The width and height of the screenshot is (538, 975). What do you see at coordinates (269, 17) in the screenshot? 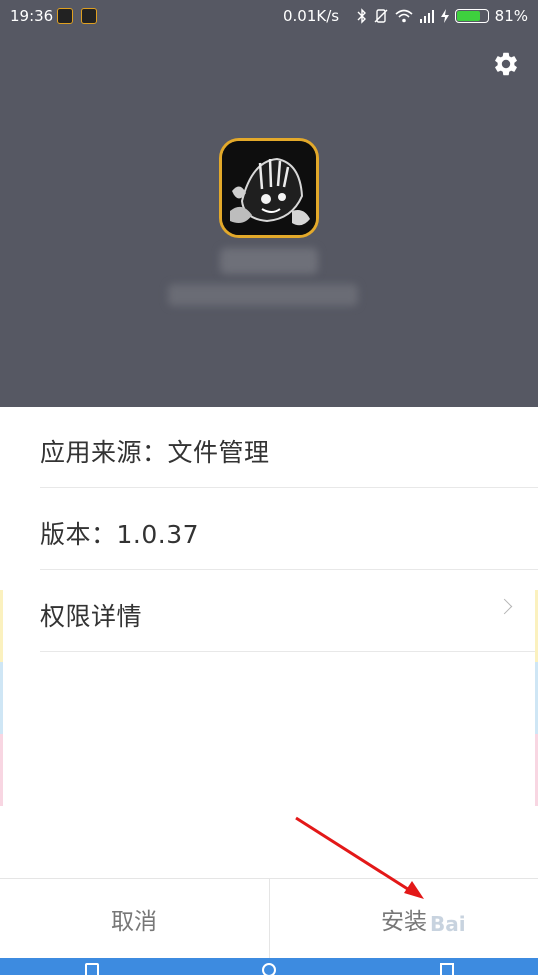
I see `status-bar: 19:36 0.01K/s 81%` at bounding box center [269, 17].